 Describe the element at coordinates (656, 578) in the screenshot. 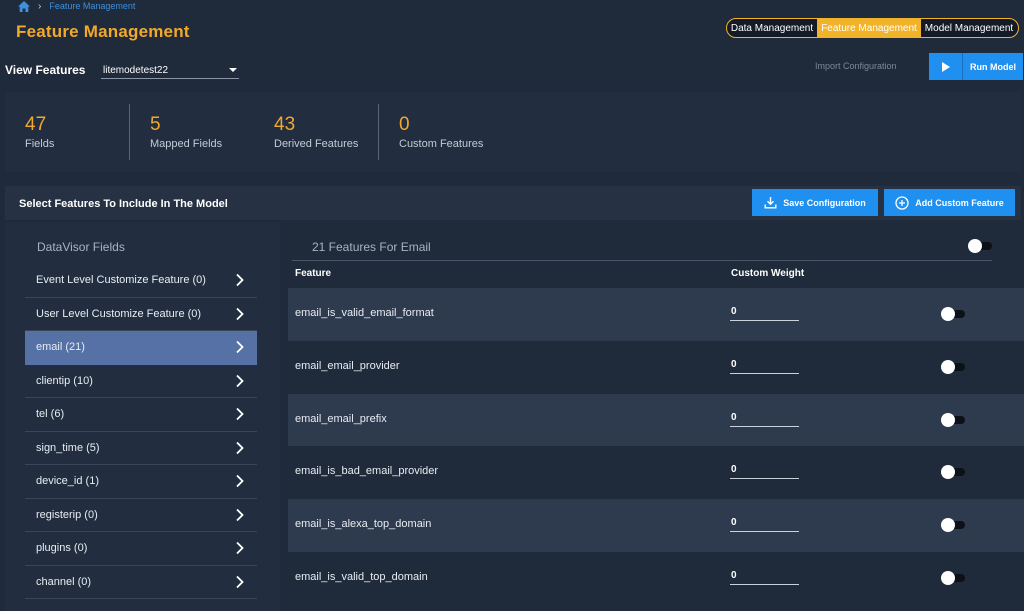

I see `feature-row: email_is_valid_top_domain 0` at that location.